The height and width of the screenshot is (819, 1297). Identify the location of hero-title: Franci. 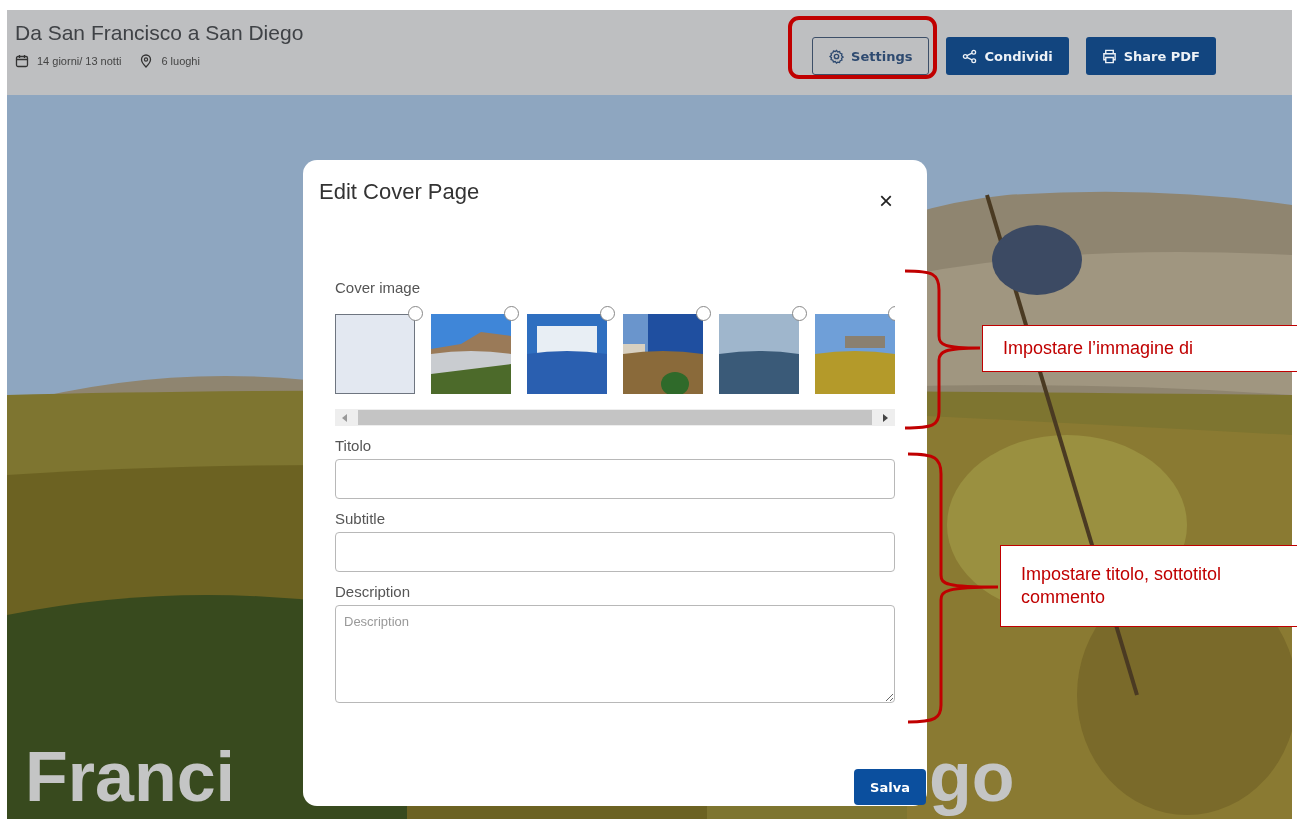
(130, 776).